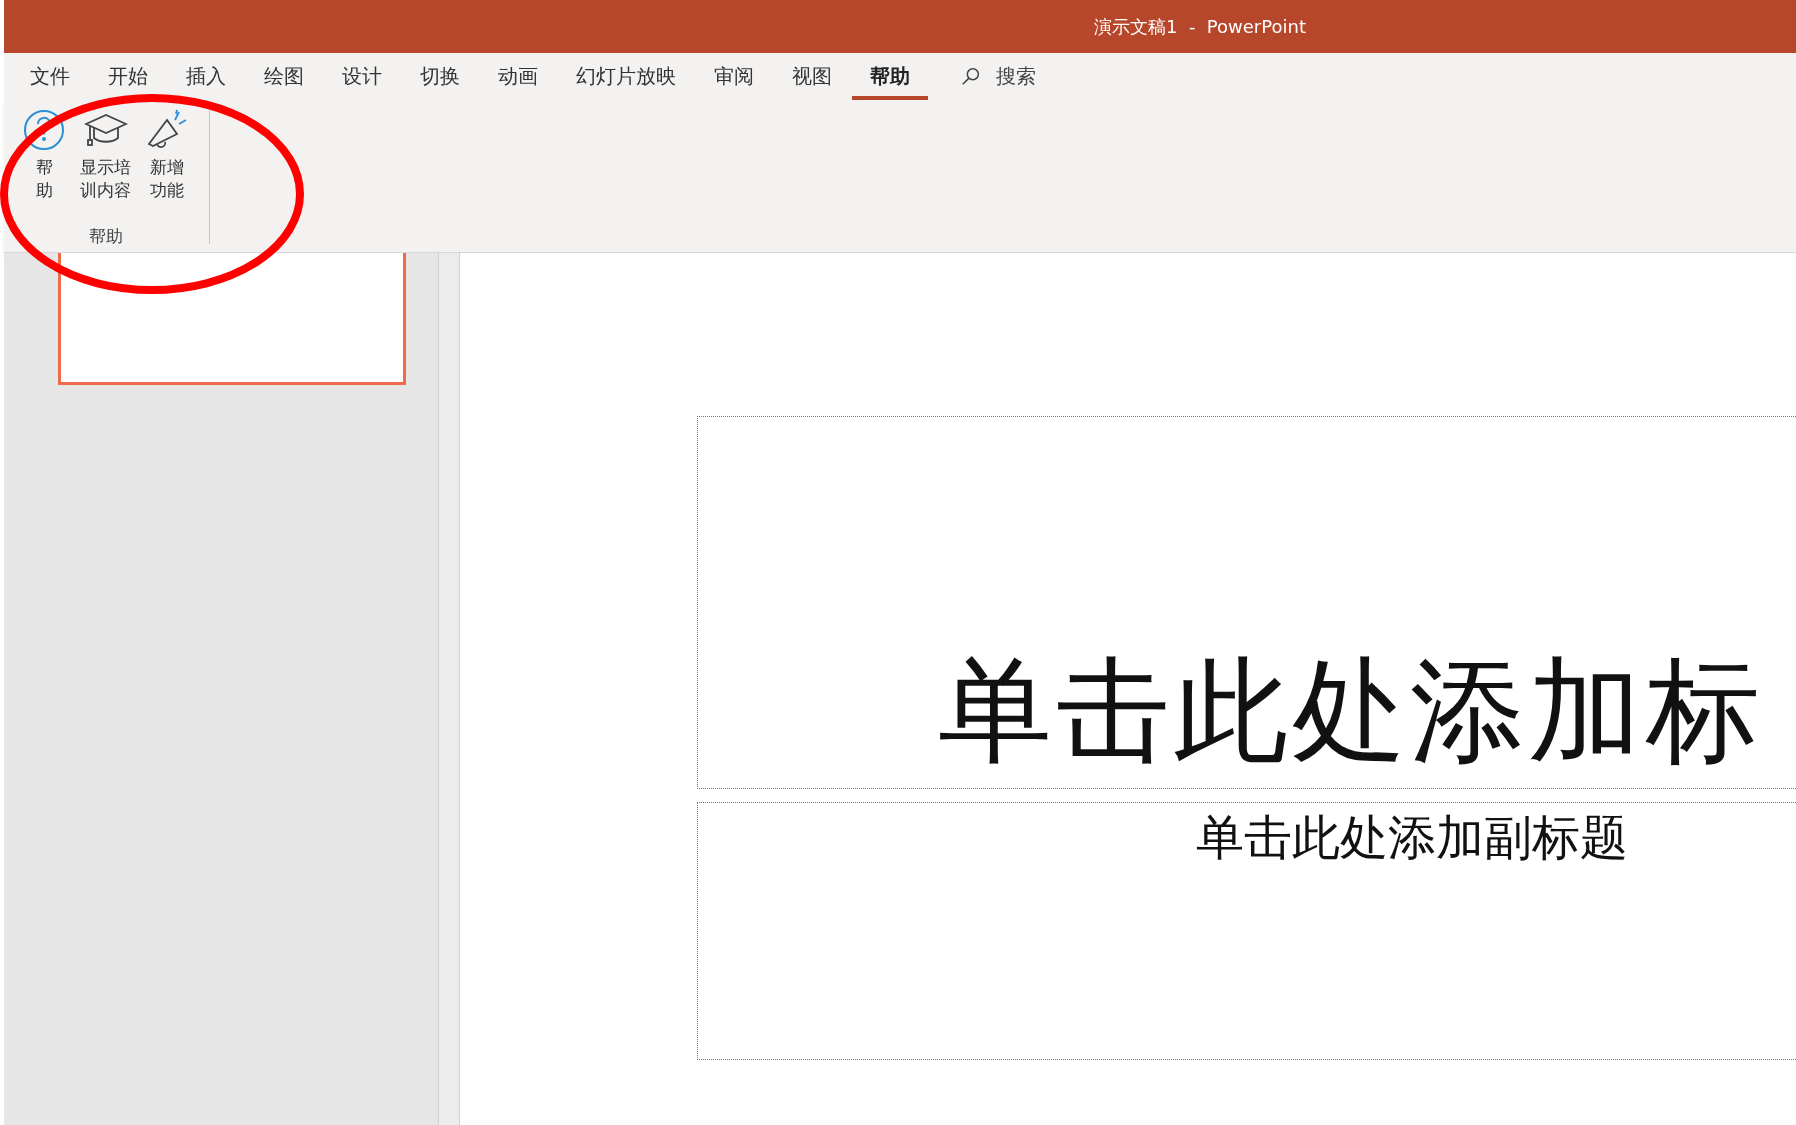  Describe the element at coordinates (812, 76) in the screenshot. I see `ribbon-tab: 视图` at that location.